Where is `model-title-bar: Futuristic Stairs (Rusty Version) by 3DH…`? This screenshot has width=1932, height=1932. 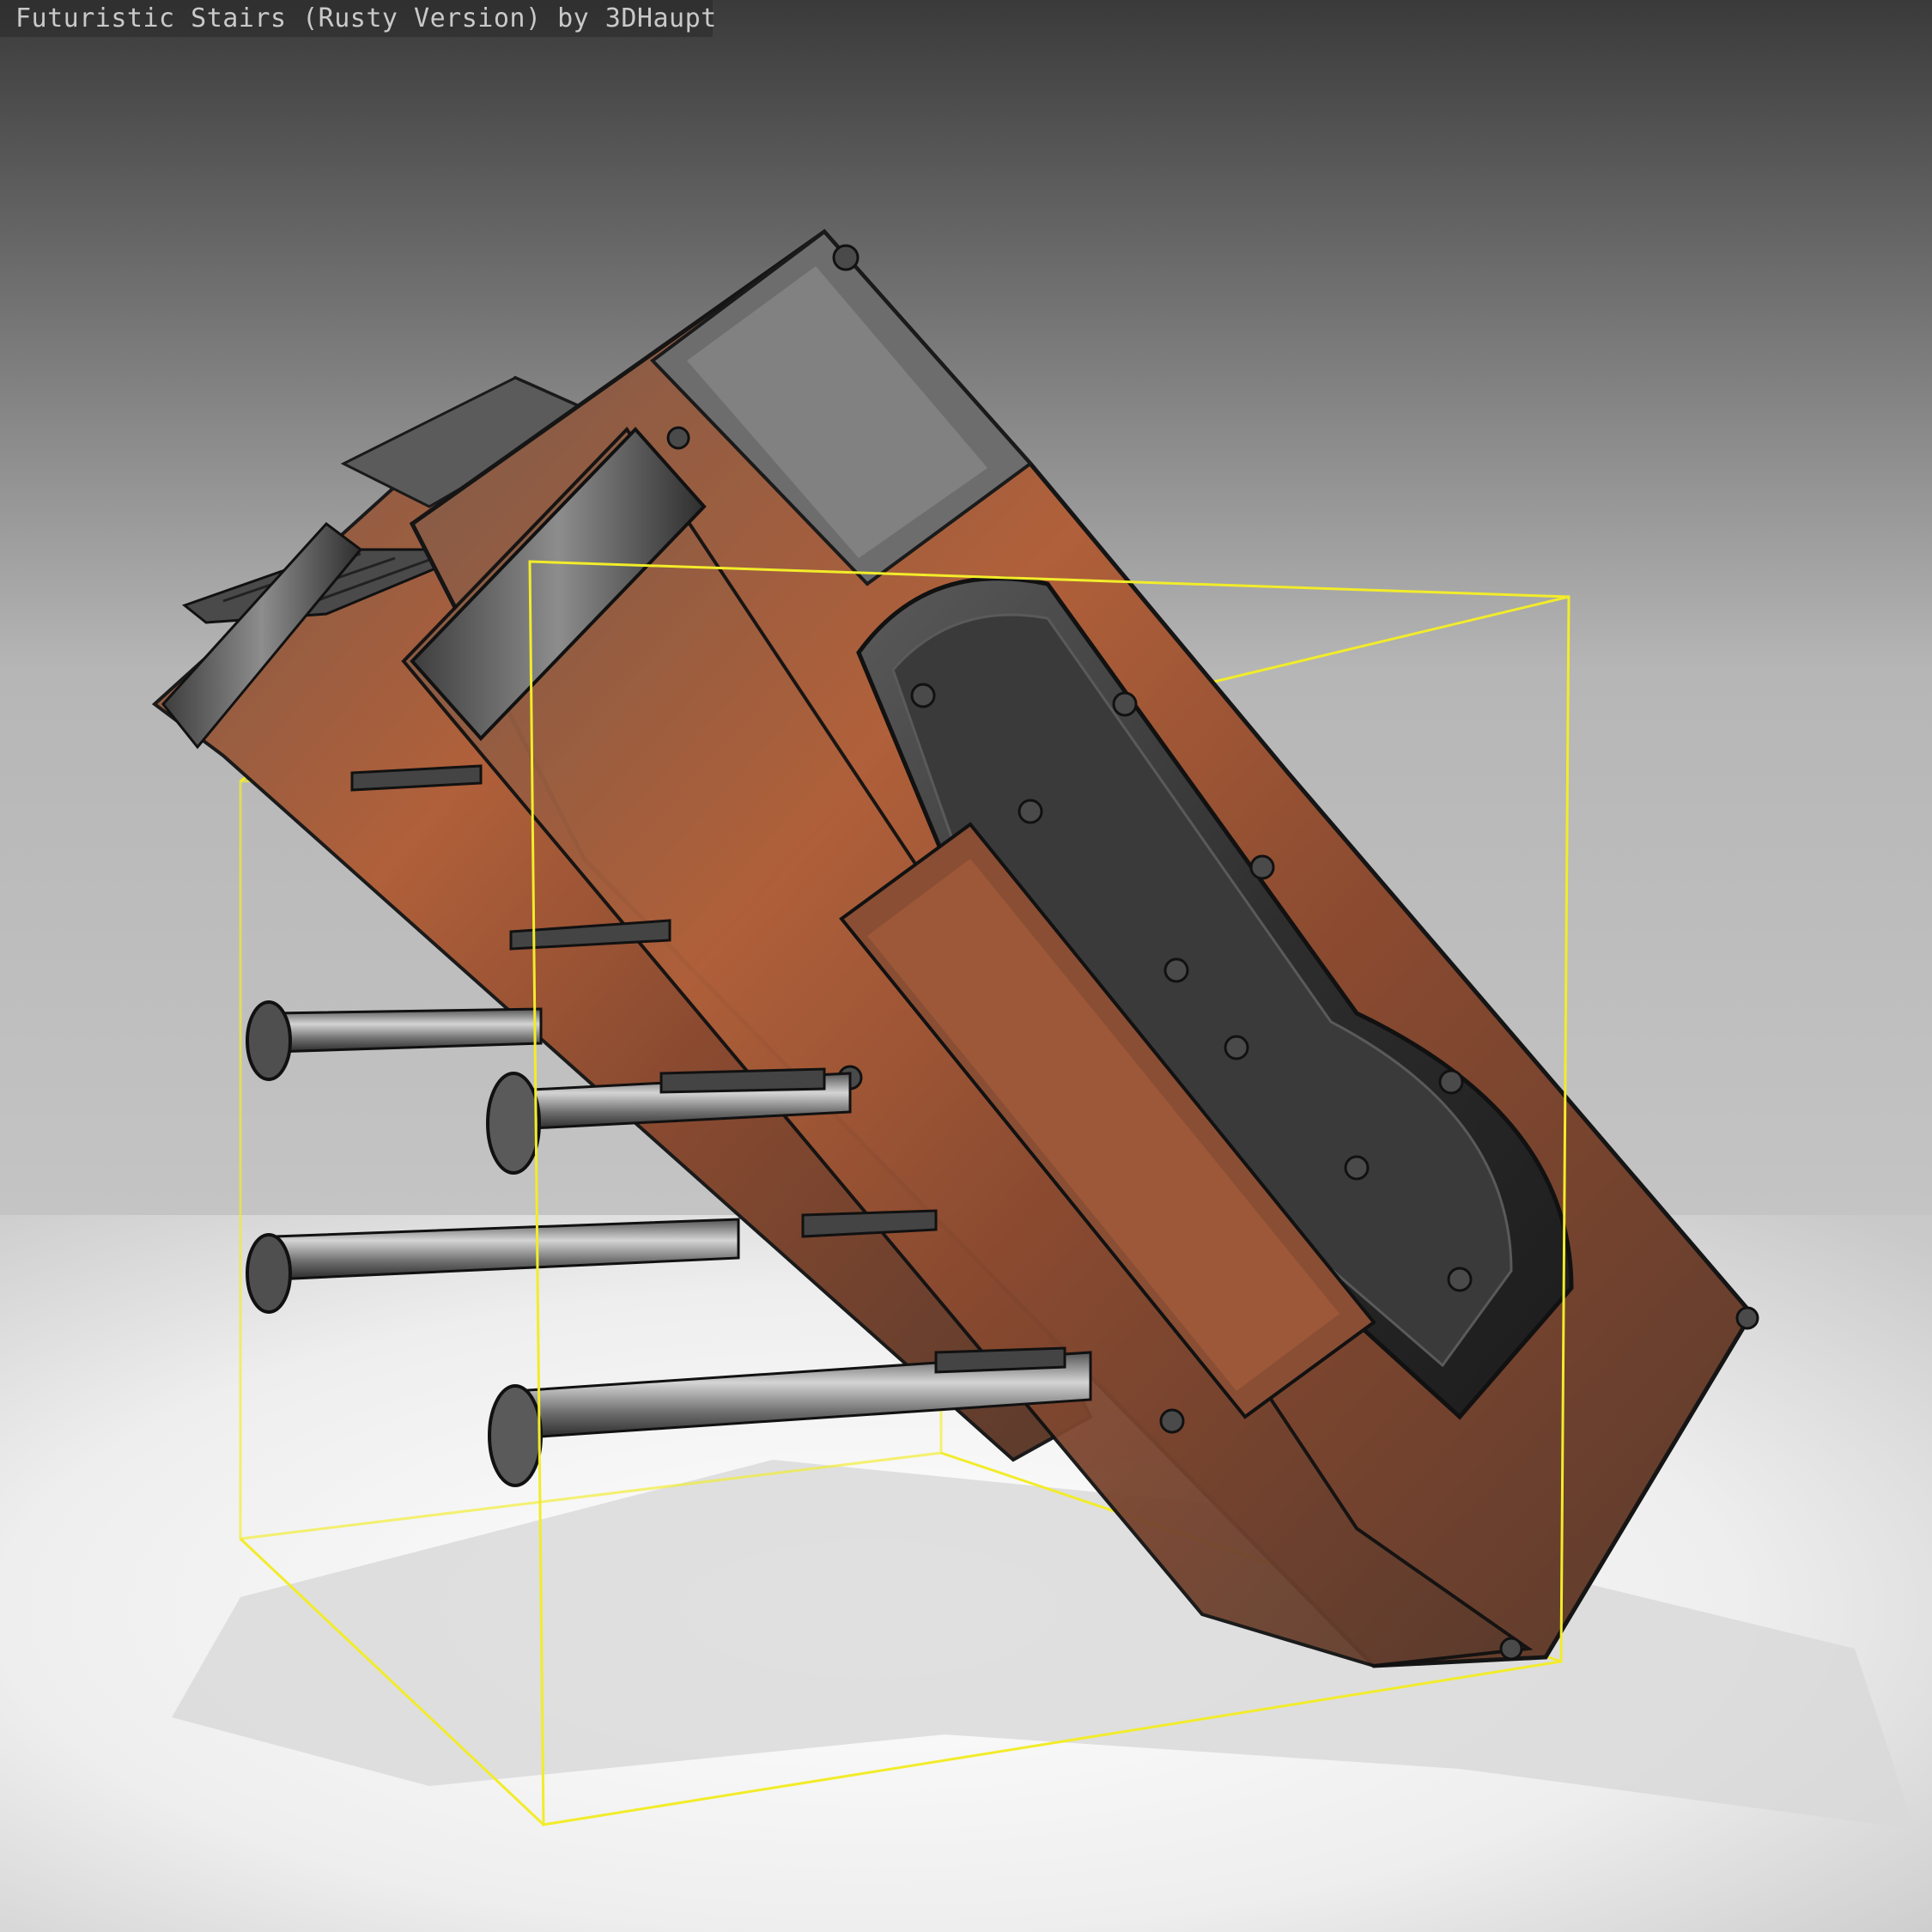
model-title-bar: Futuristic Stairs (Rusty Version) by 3DH… is located at coordinates (358, 18).